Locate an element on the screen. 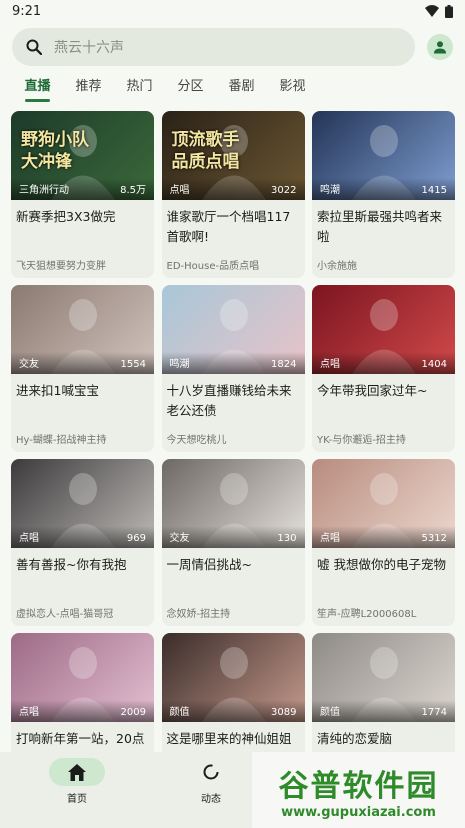  status-icons is located at coordinates (439, 11).